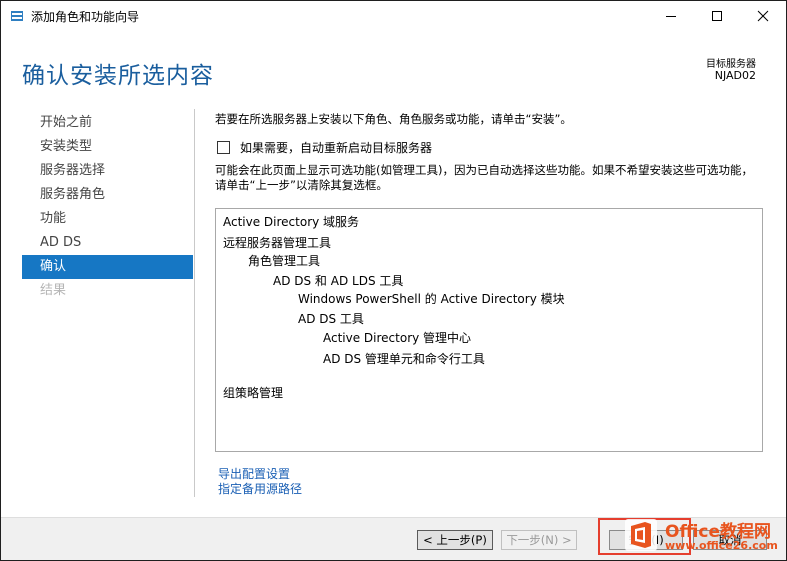 This screenshot has height=561, width=787. What do you see at coordinates (53, 290) in the screenshot?
I see `nav-item-results: 结果` at bounding box center [53, 290].